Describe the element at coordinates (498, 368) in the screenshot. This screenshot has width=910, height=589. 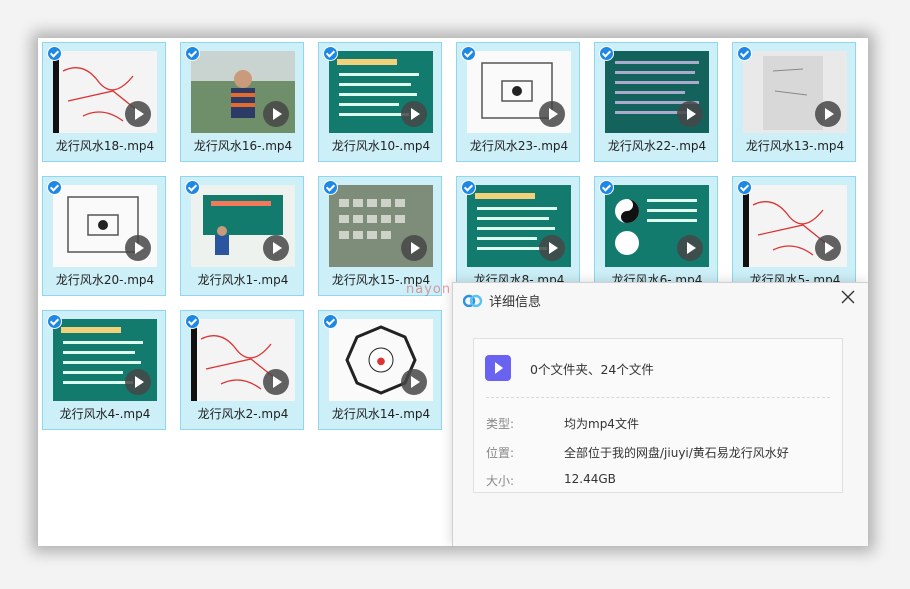
I see `video-file-icon` at that location.